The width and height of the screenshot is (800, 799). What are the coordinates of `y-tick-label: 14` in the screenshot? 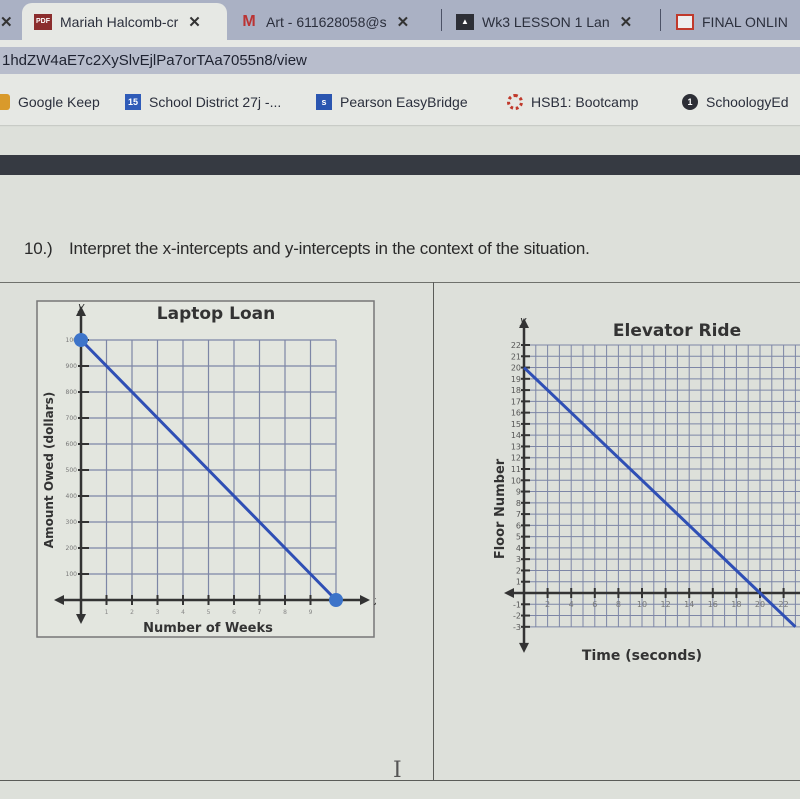 It's located at (516, 435).